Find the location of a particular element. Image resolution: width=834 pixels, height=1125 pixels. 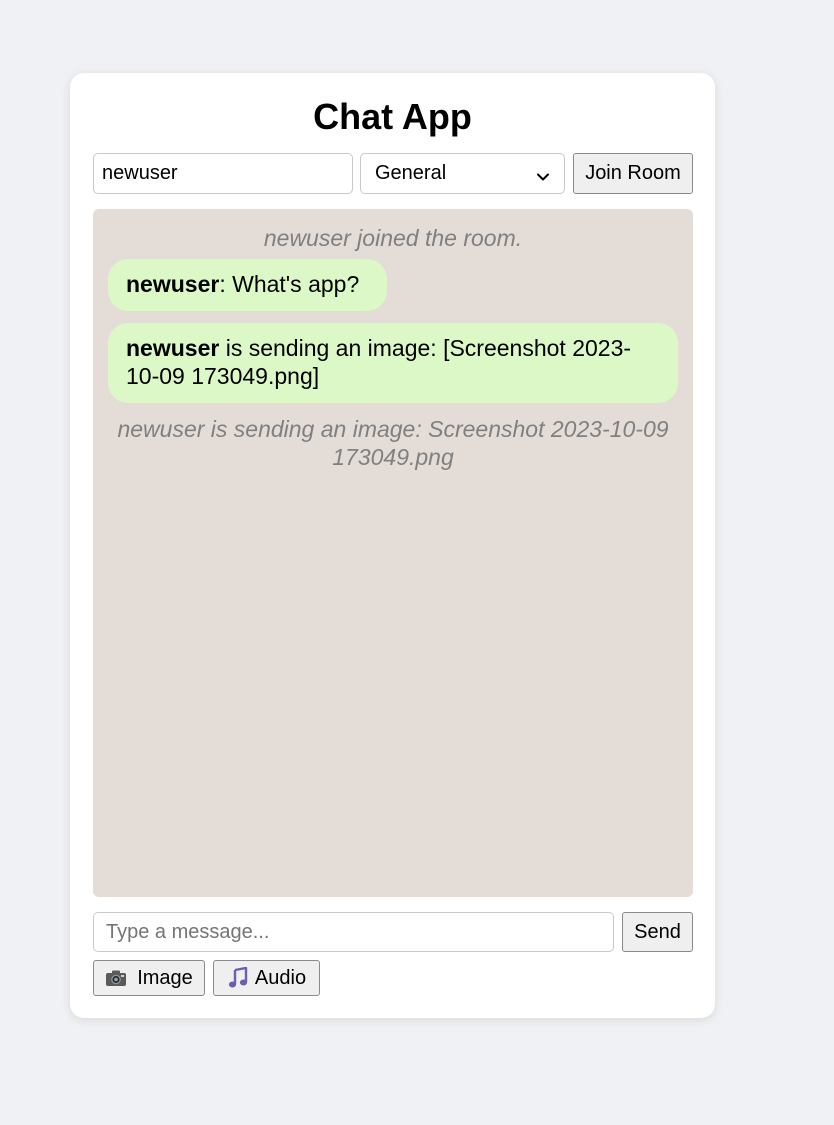

chat-bubble: newuser: What's app? is located at coordinates (247, 285).